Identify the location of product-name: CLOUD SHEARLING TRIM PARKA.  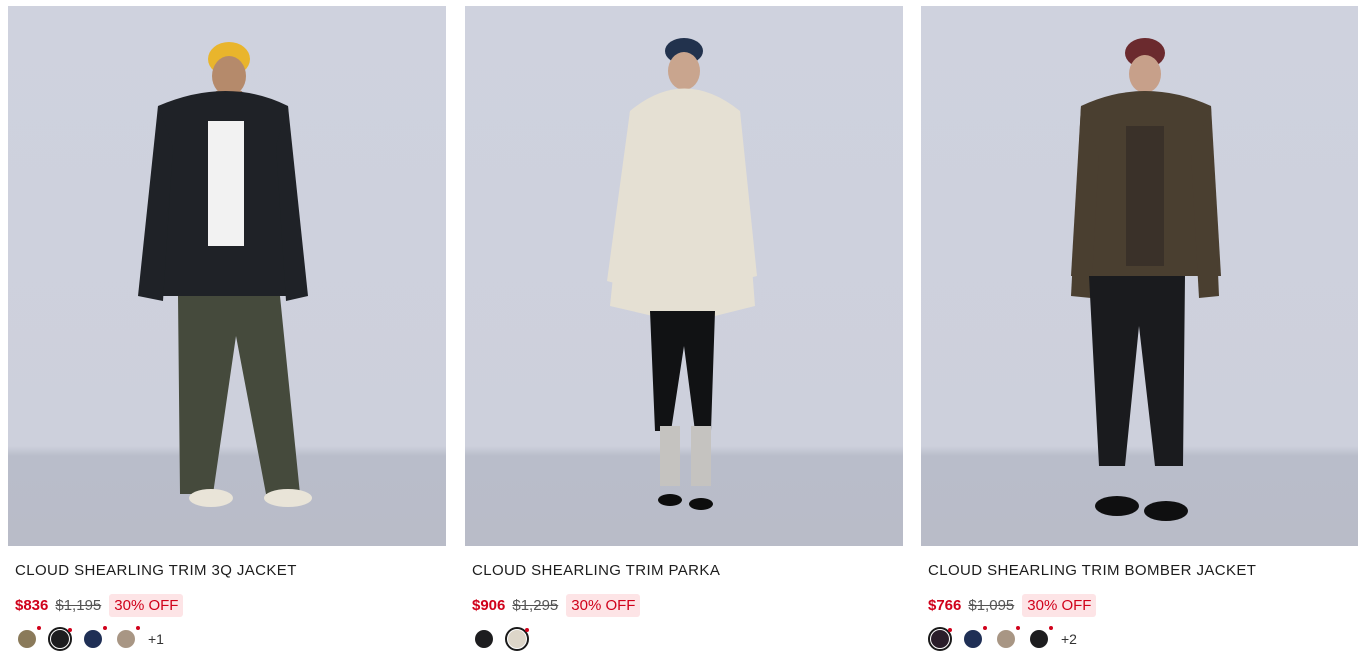
(687, 571).